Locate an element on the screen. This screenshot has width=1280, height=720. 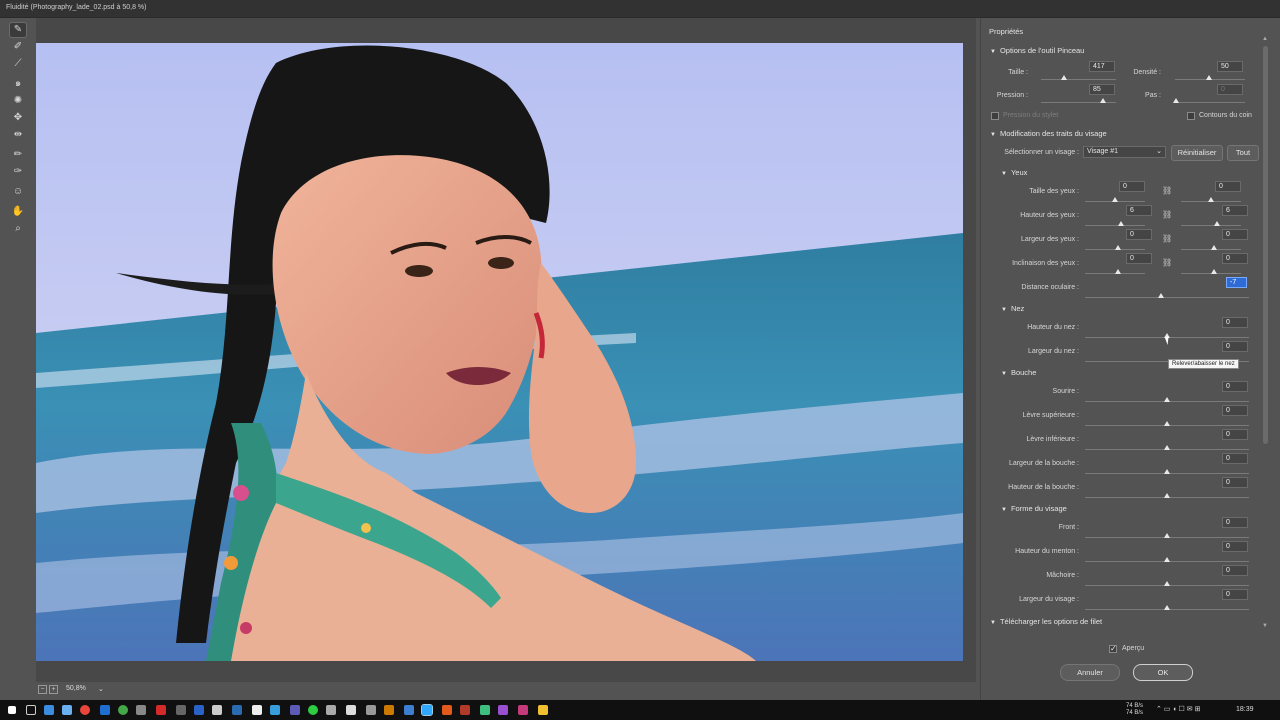
forehead-input: 0 is located at coordinates (1235, 522).